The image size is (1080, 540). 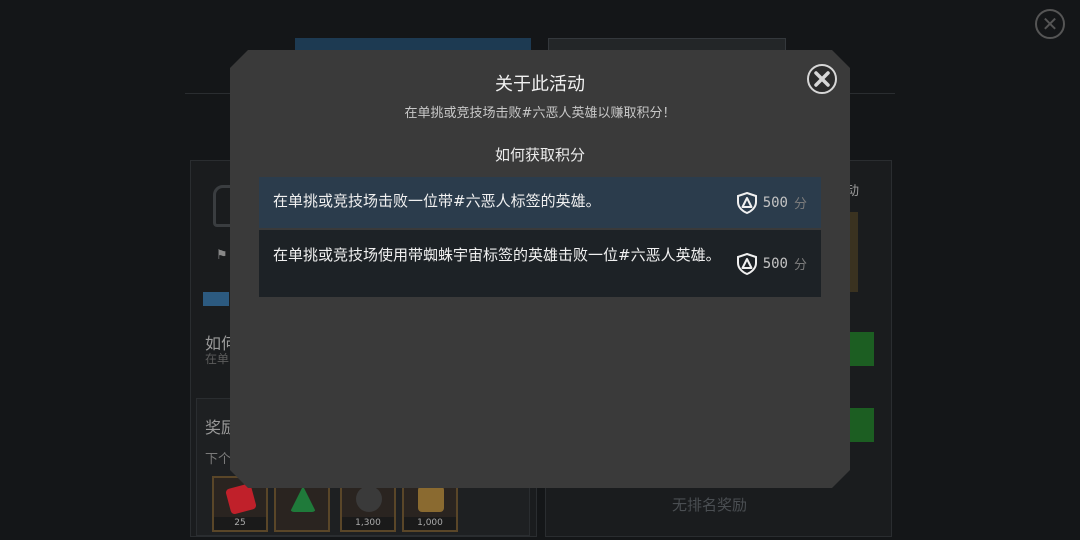 What do you see at coordinates (437, 201) in the screenshot?
I see `task-description: 在单挑或竞技场击败一位带#六恶人标签的英雄。` at bounding box center [437, 201].